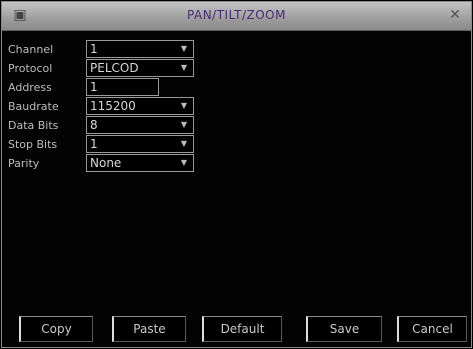  Describe the element at coordinates (140, 144) in the screenshot. I see `stop-bits-select: 1 ▼` at that location.